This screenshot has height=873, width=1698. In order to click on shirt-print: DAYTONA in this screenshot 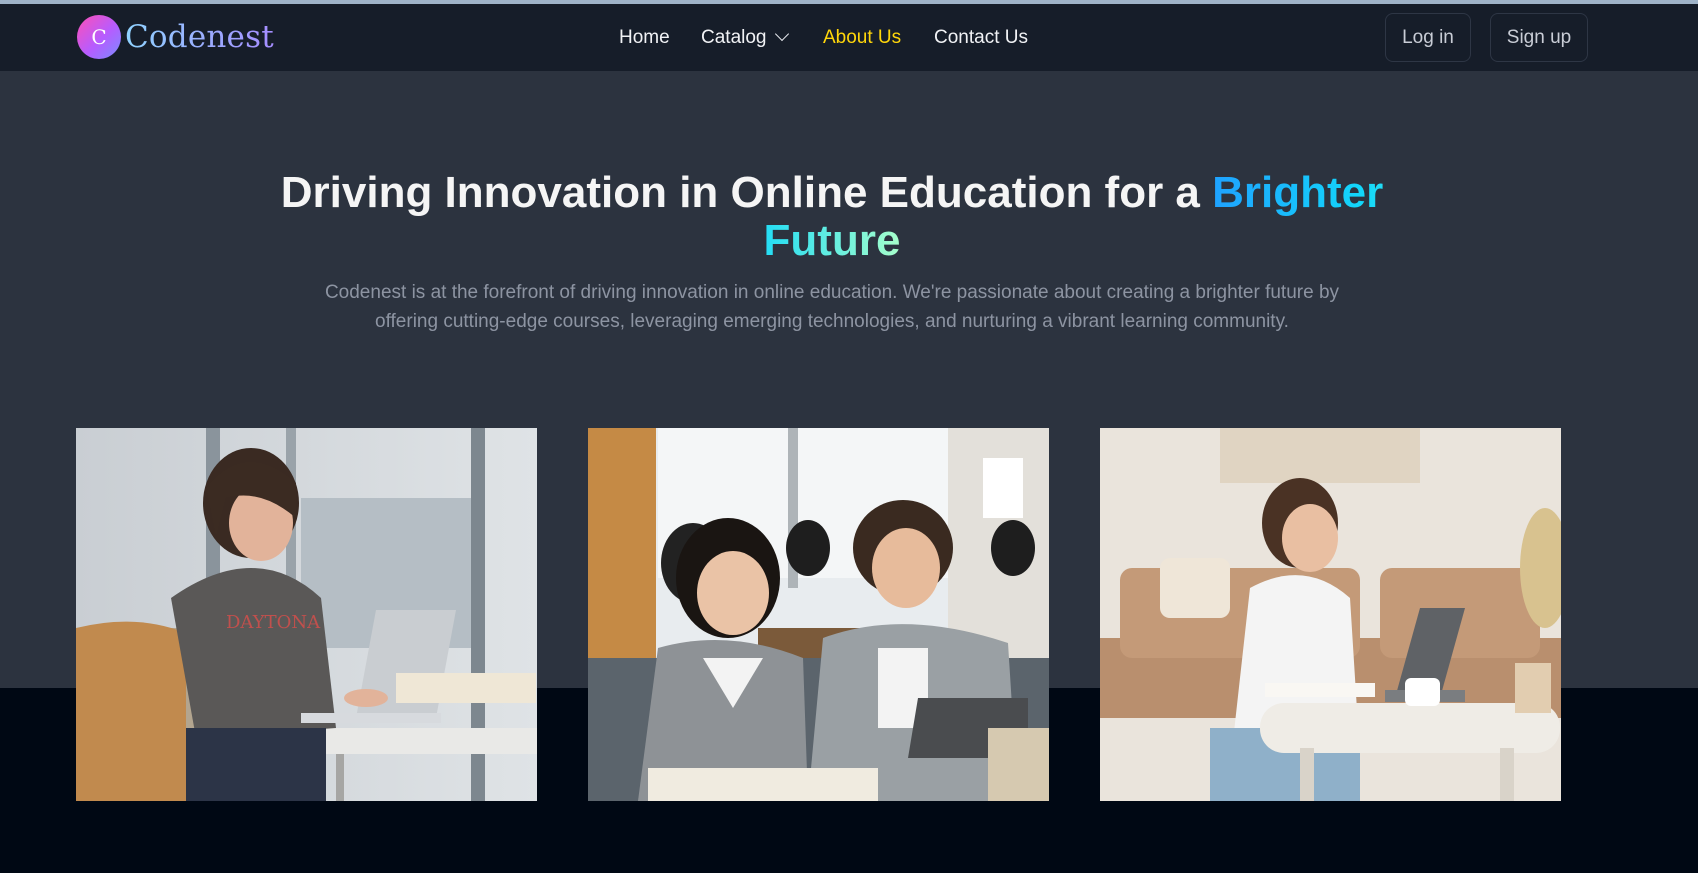, I will do `click(273, 622)`.